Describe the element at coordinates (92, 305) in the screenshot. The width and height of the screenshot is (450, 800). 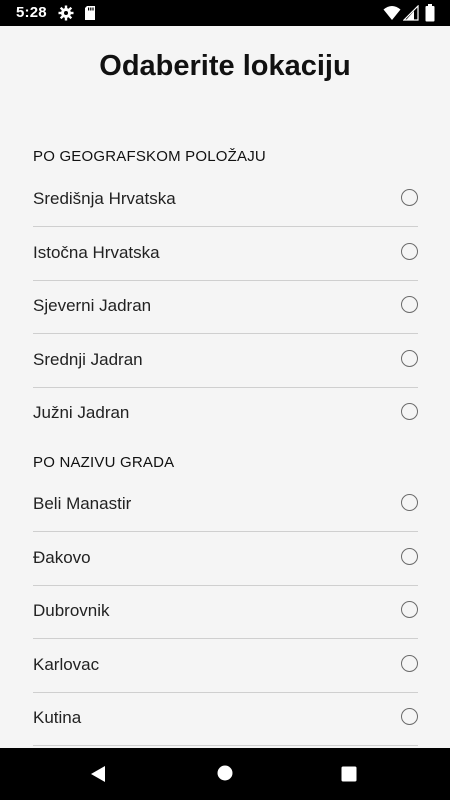
I see `list-item-label: Sjeverni Jadran` at that location.